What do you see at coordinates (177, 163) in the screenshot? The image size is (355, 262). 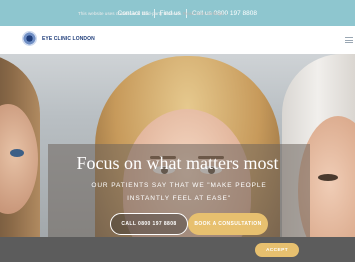 I see `hero-headline: Focus on what matters most` at bounding box center [177, 163].